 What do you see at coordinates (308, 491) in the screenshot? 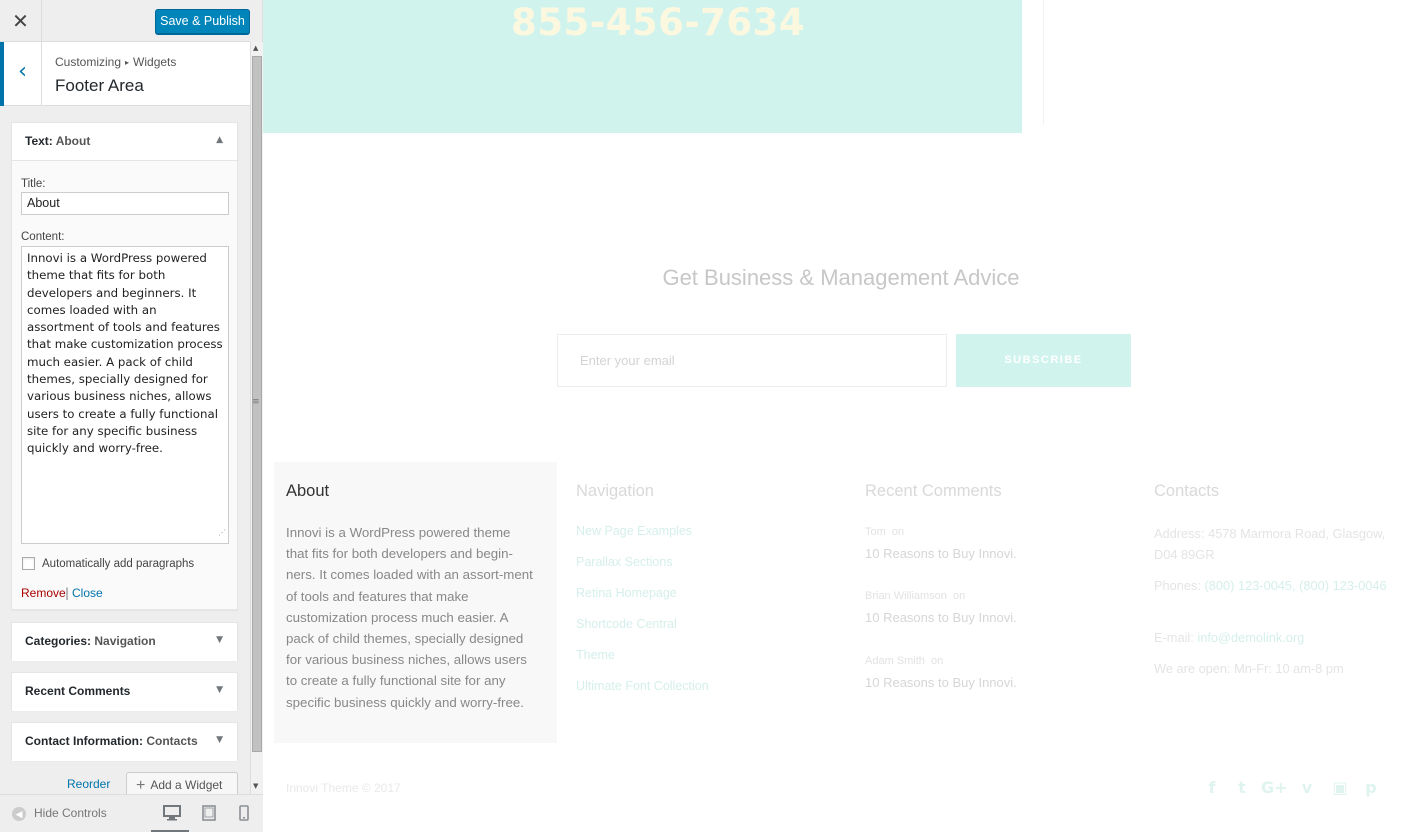
I see `about-title: About` at bounding box center [308, 491].